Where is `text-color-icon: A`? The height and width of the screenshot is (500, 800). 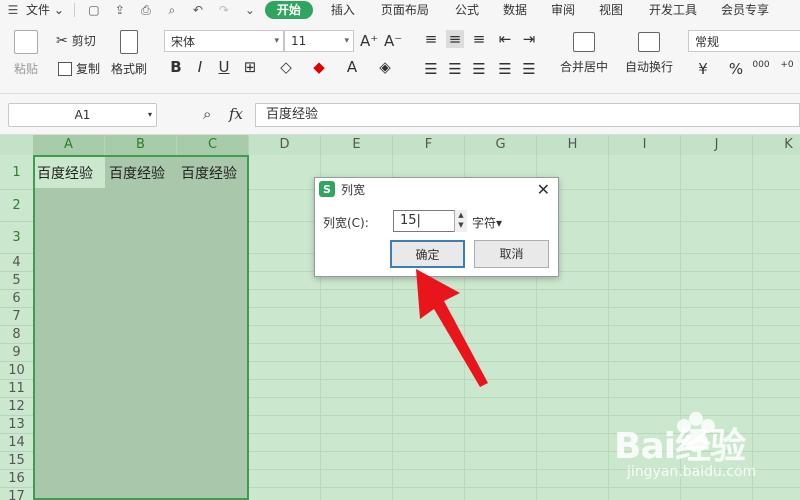 text-color-icon: A is located at coordinates (352, 67).